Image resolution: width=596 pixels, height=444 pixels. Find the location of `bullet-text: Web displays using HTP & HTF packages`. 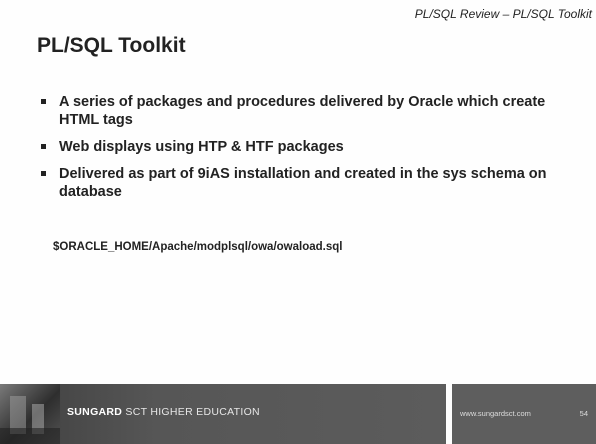

bullet-text: Web displays using HTP & HTF packages is located at coordinates (201, 147).